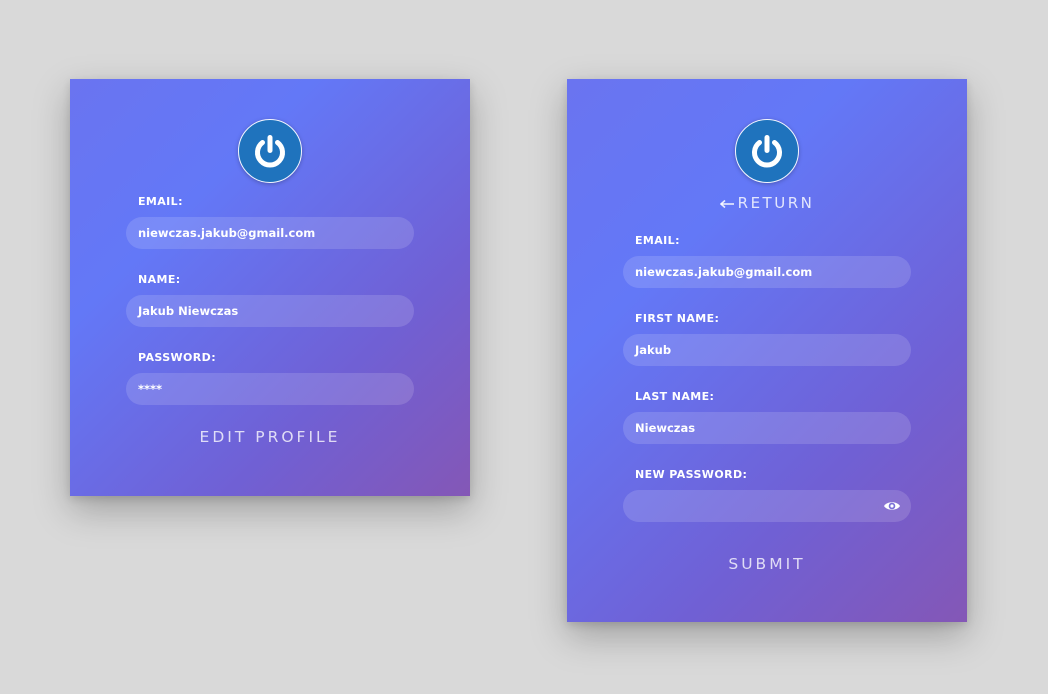 This screenshot has height=694, width=1048. What do you see at coordinates (892, 506) in the screenshot?
I see `eye-icon` at bounding box center [892, 506].